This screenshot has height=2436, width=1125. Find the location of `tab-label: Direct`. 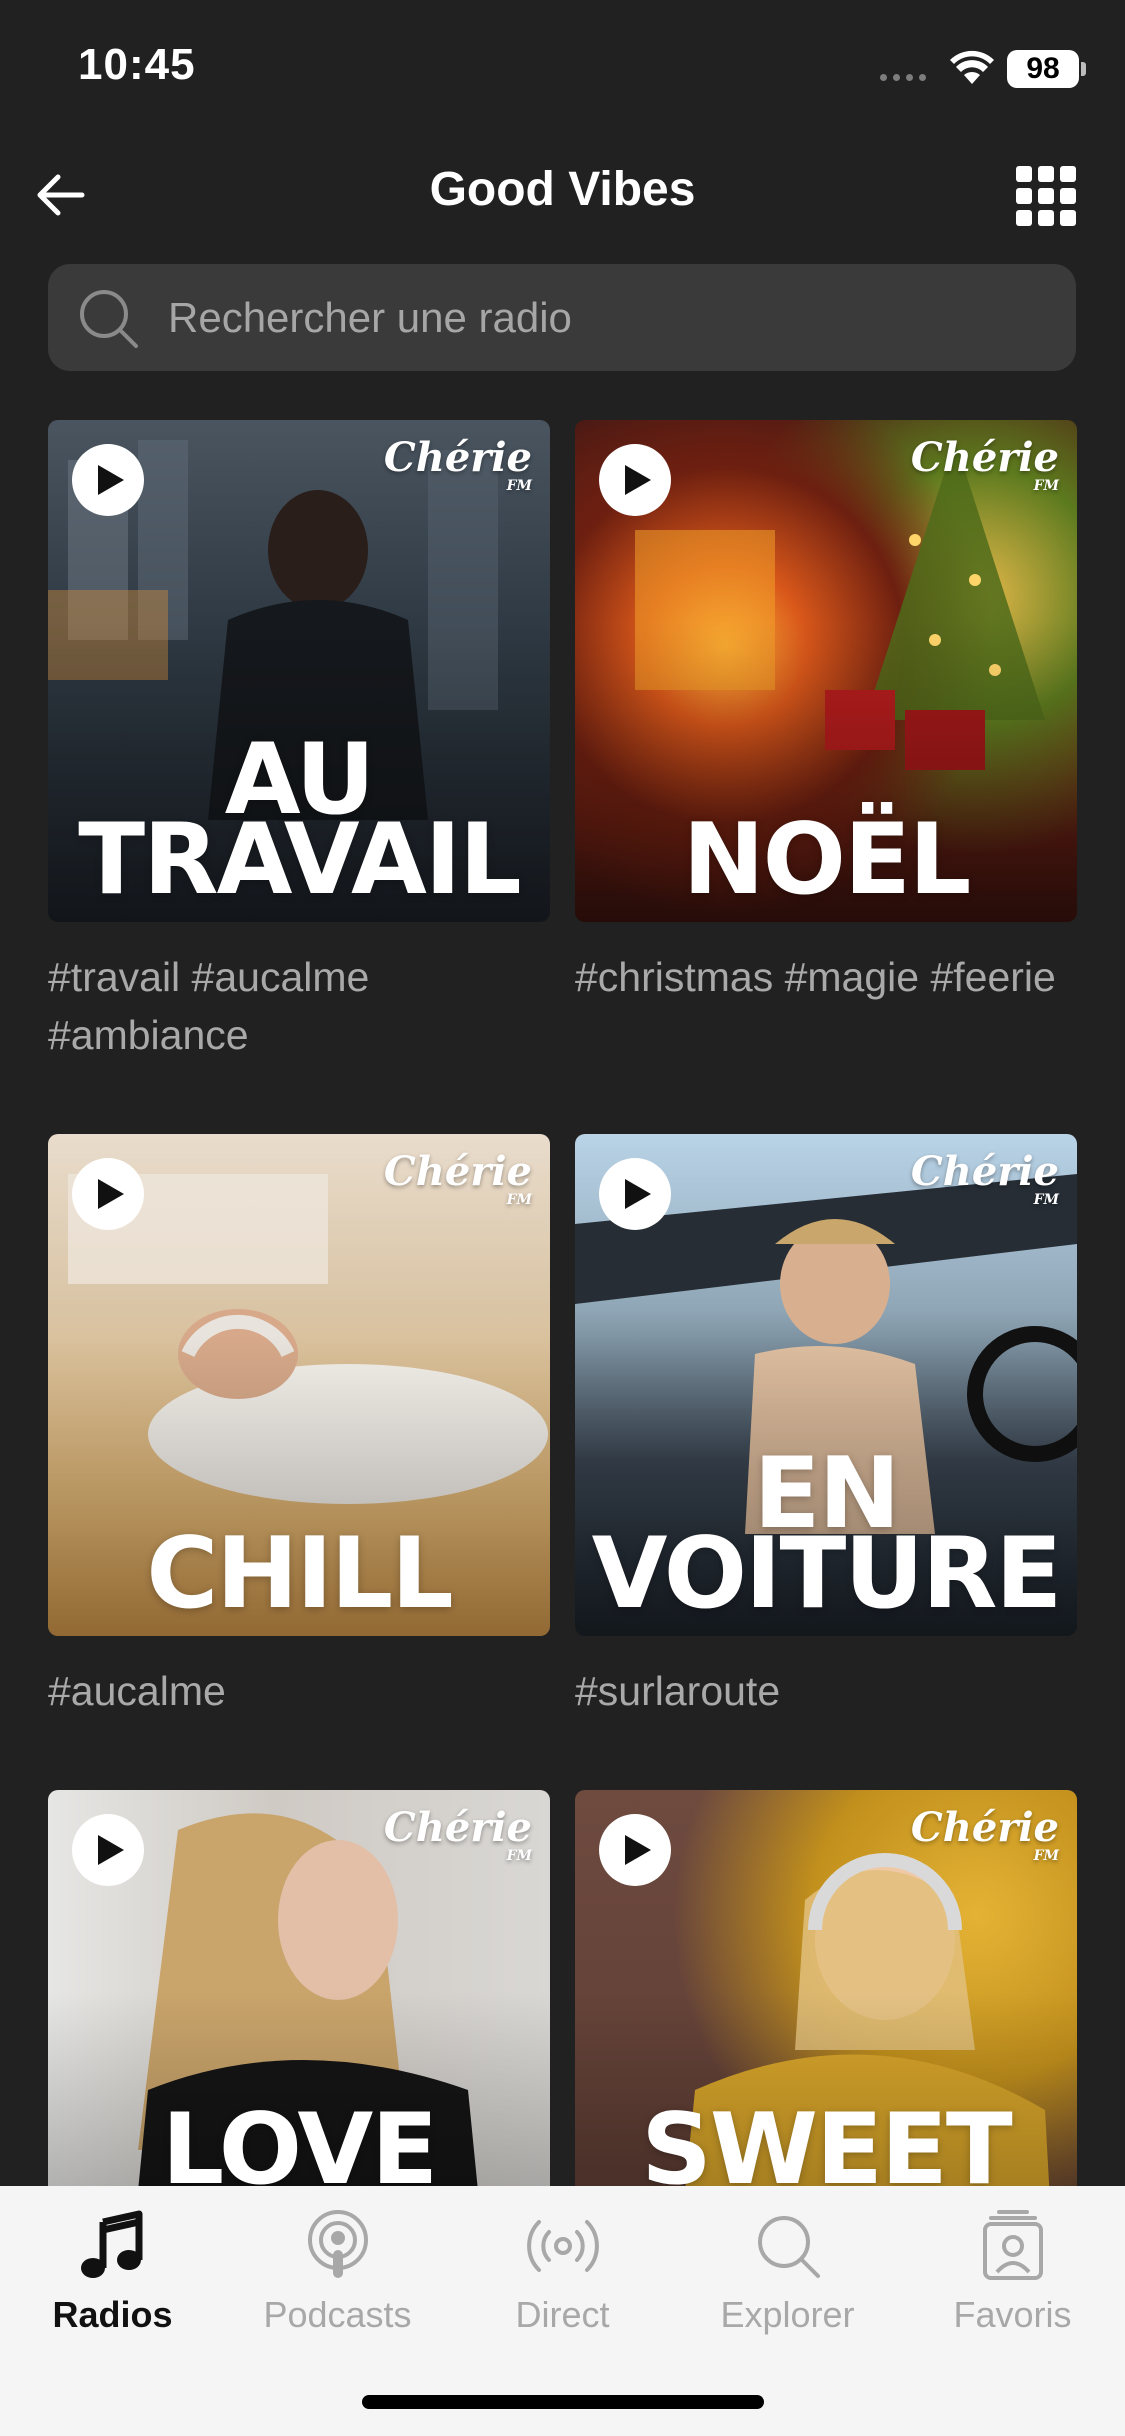

tab-label: Direct is located at coordinates (562, 2314).